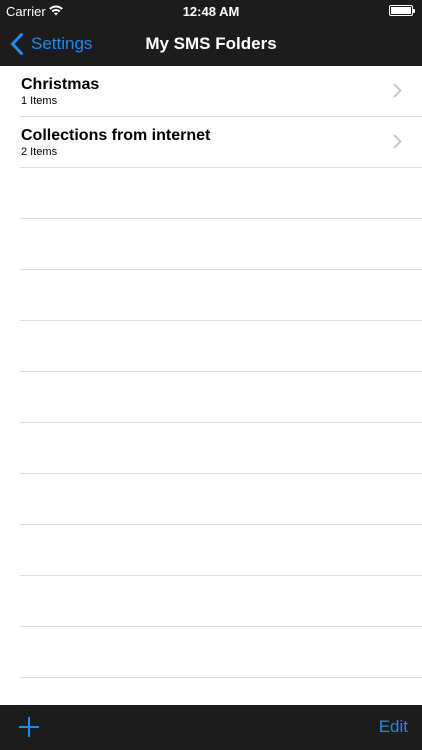 The height and width of the screenshot is (750, 422). Describe the element at coordinates (39, 152) in the screenshot. I see `folder-item-count: 2 Items` at that location.